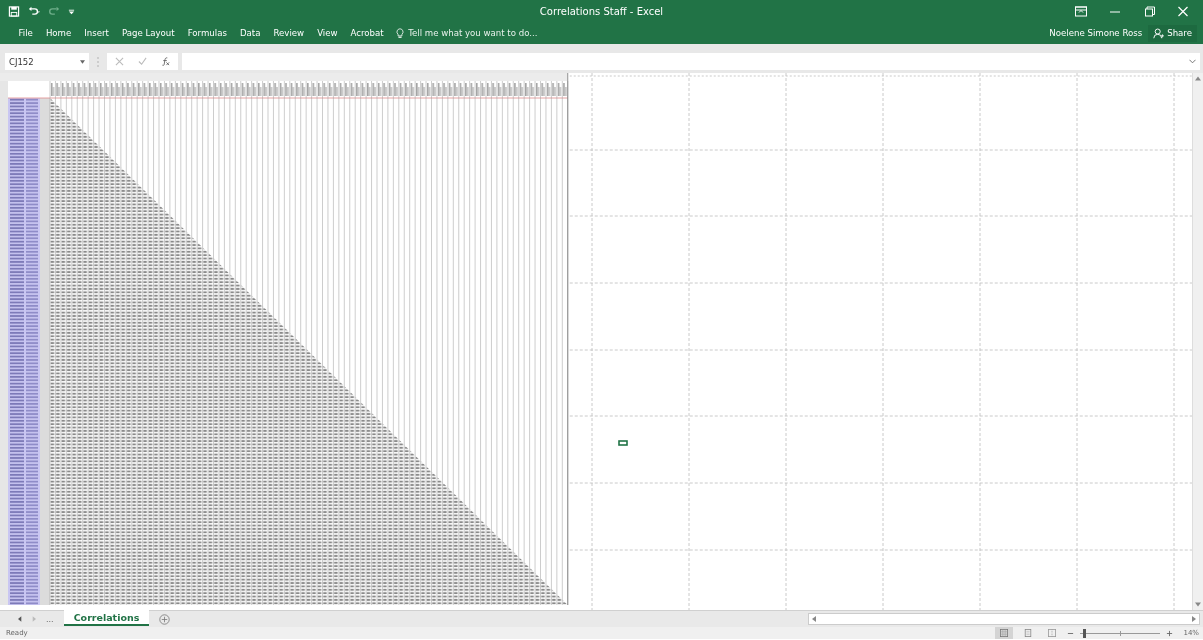  I want to click on ribbon-tab: Home, so click(58, 33).